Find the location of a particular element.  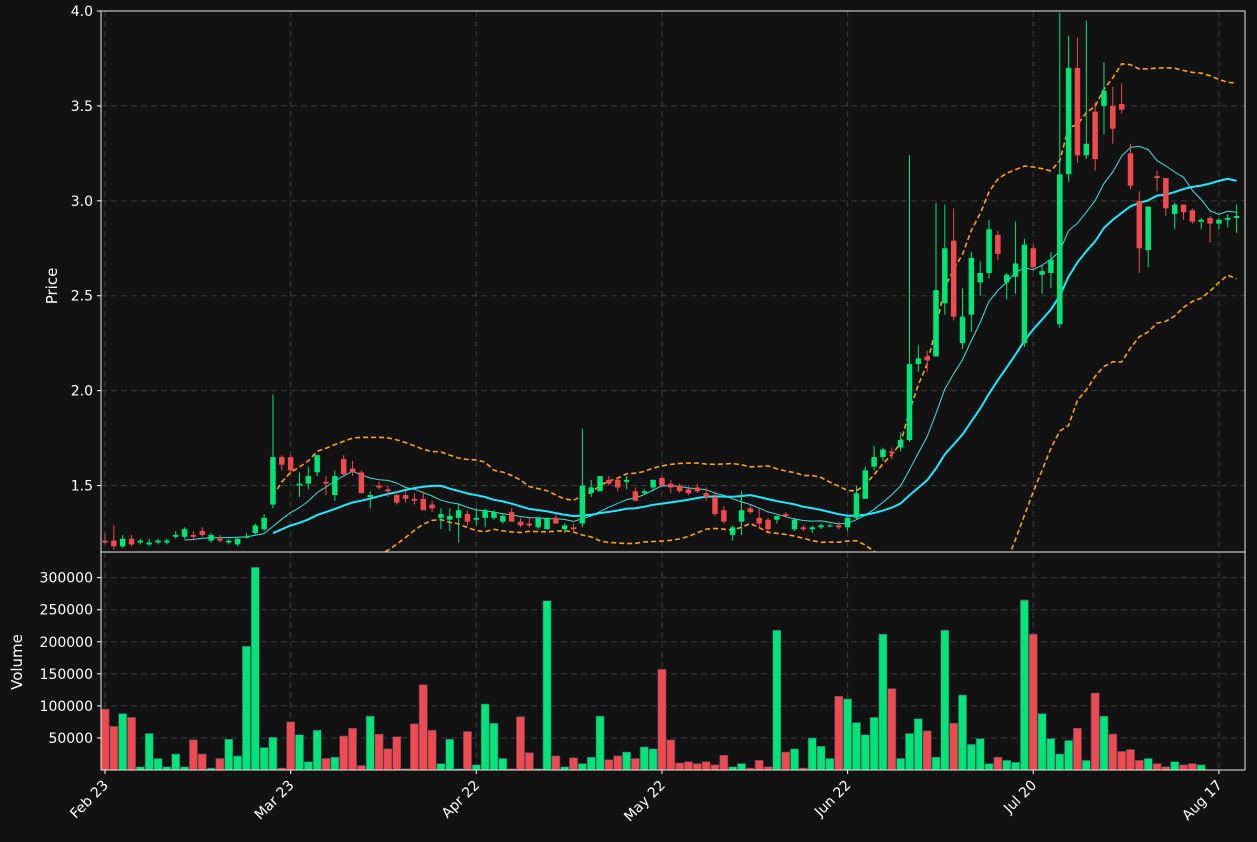

price-tick-label: 3.5 is located at coordinates (82, 107).